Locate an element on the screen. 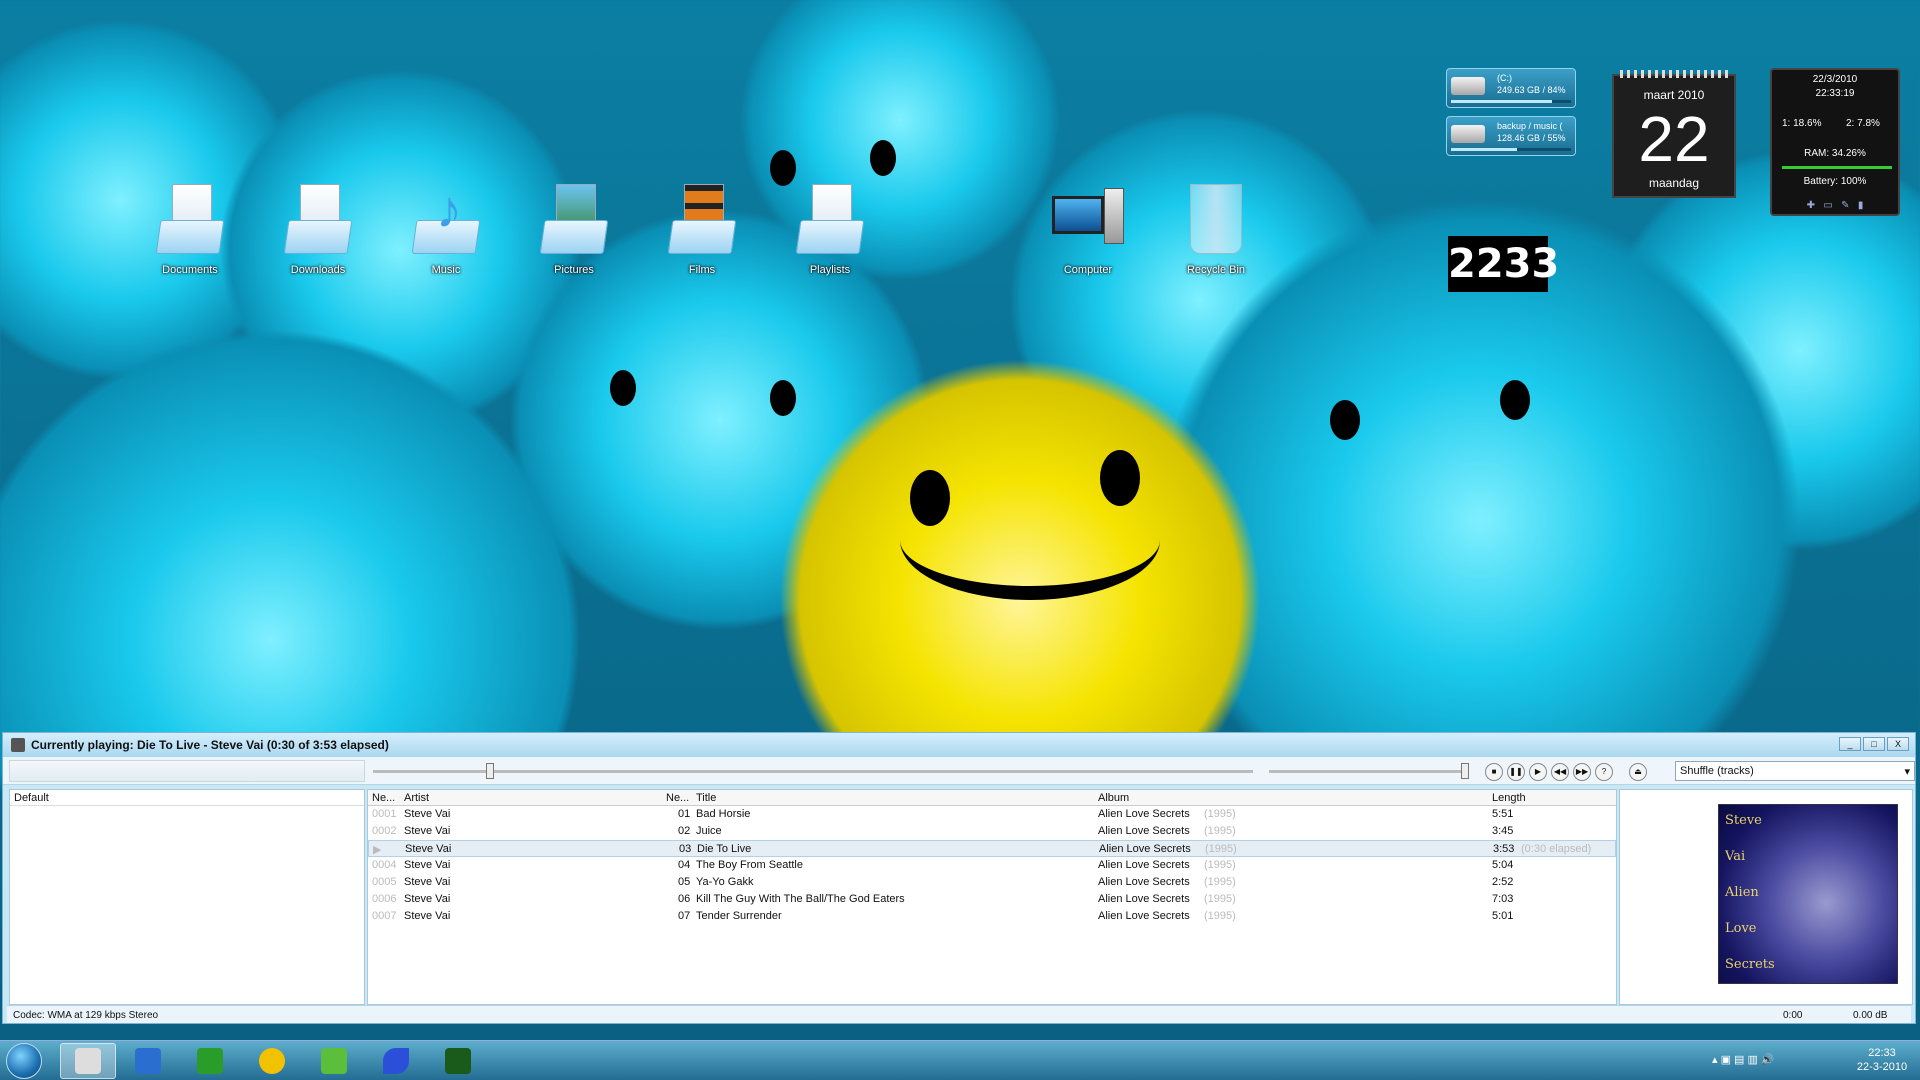 Image resolution: width=1920 pixels, height=1080 pixels. pause-icon: ❚❚ is located at coordinates (1516, 772).